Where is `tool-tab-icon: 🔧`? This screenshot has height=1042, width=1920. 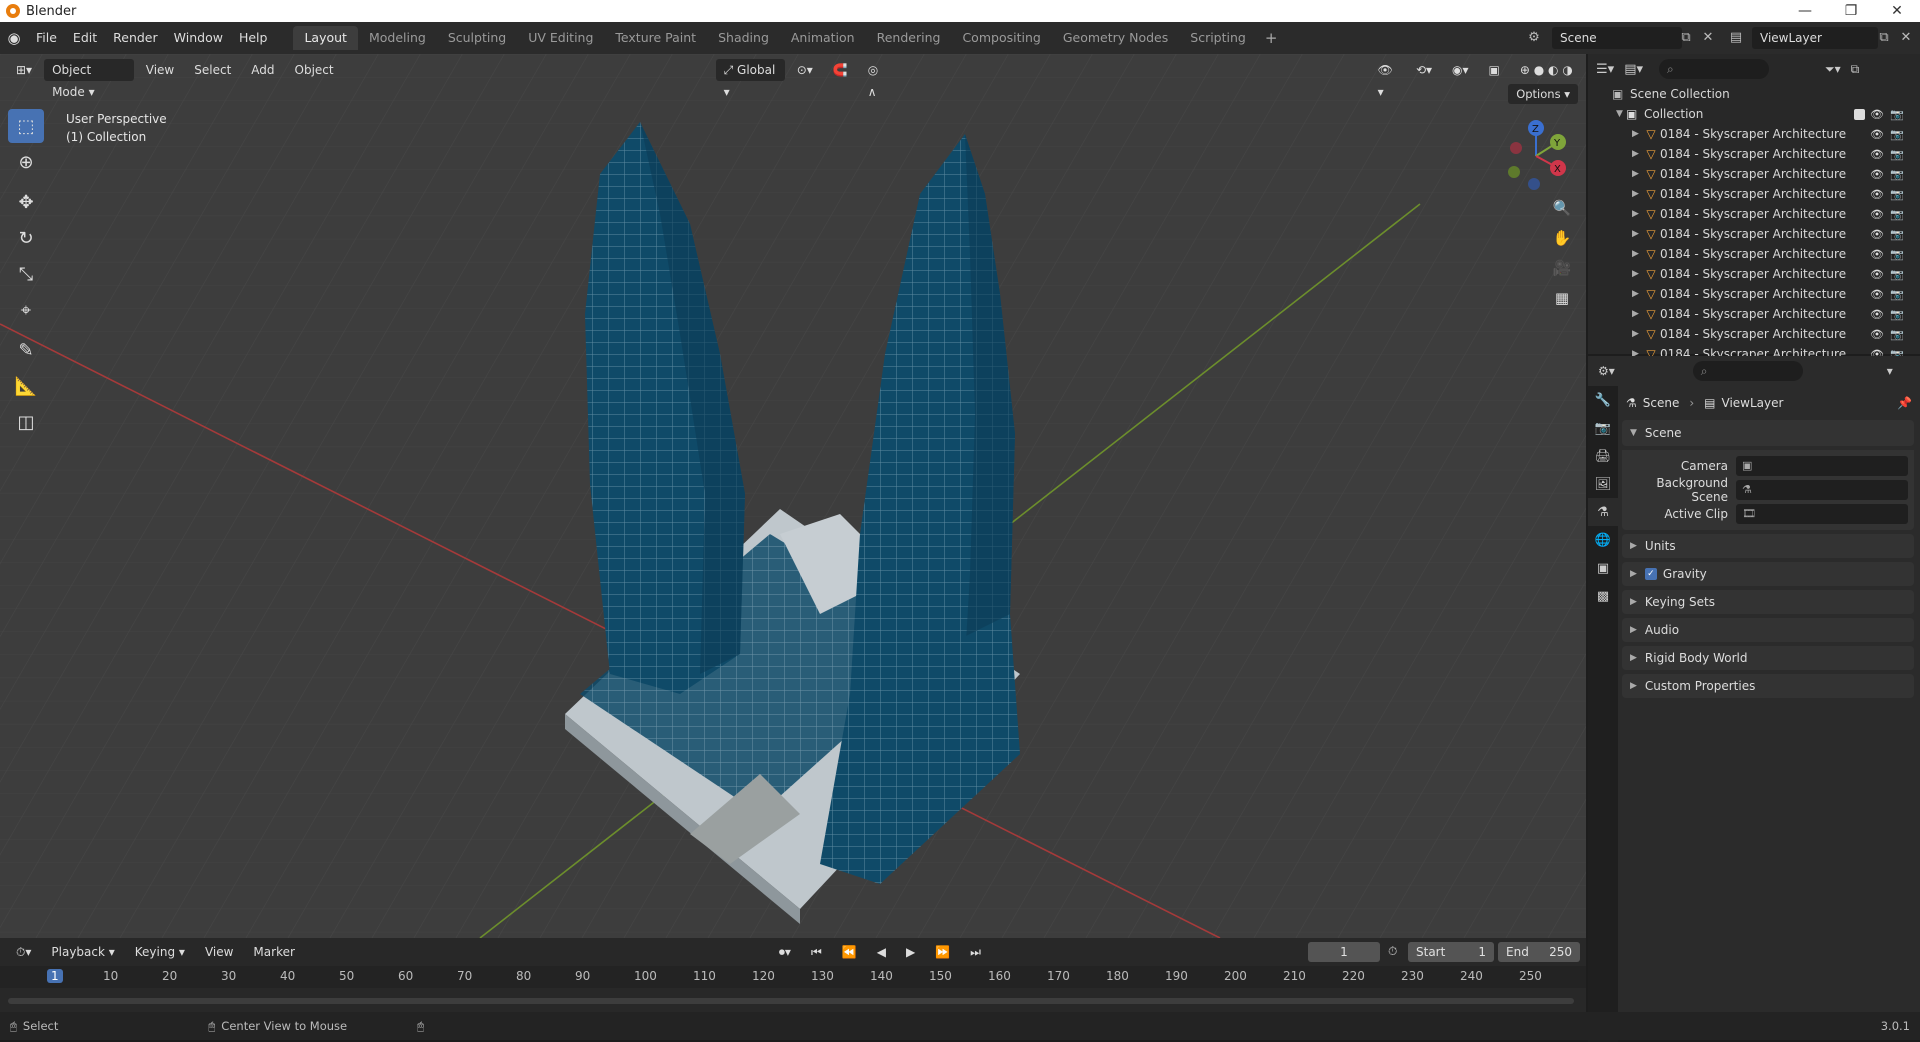
tool-tab-icon: 🔧 is located at coordinates (1603, 400).